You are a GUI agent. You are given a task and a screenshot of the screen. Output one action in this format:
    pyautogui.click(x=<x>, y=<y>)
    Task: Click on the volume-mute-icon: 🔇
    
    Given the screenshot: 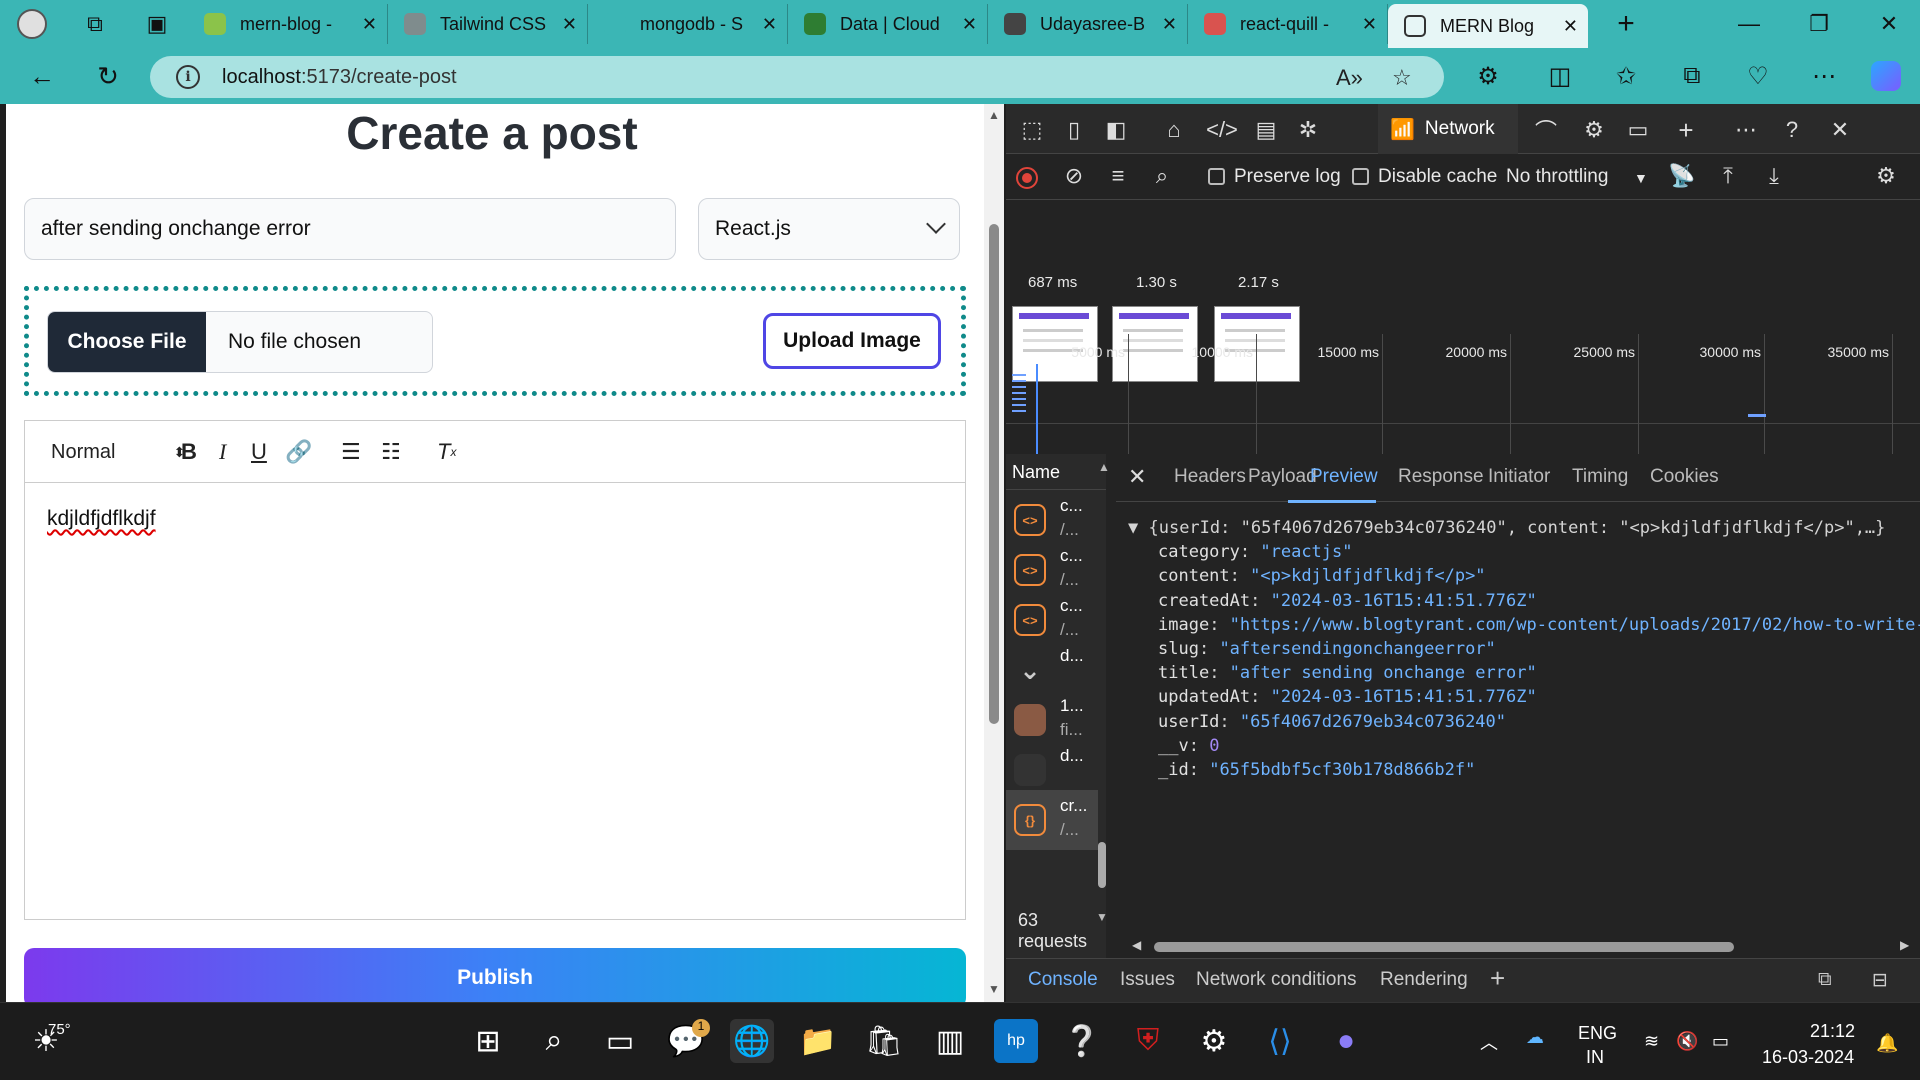 What is the action you would take?
    pyautogui.click(x=1687, y=1041)
    